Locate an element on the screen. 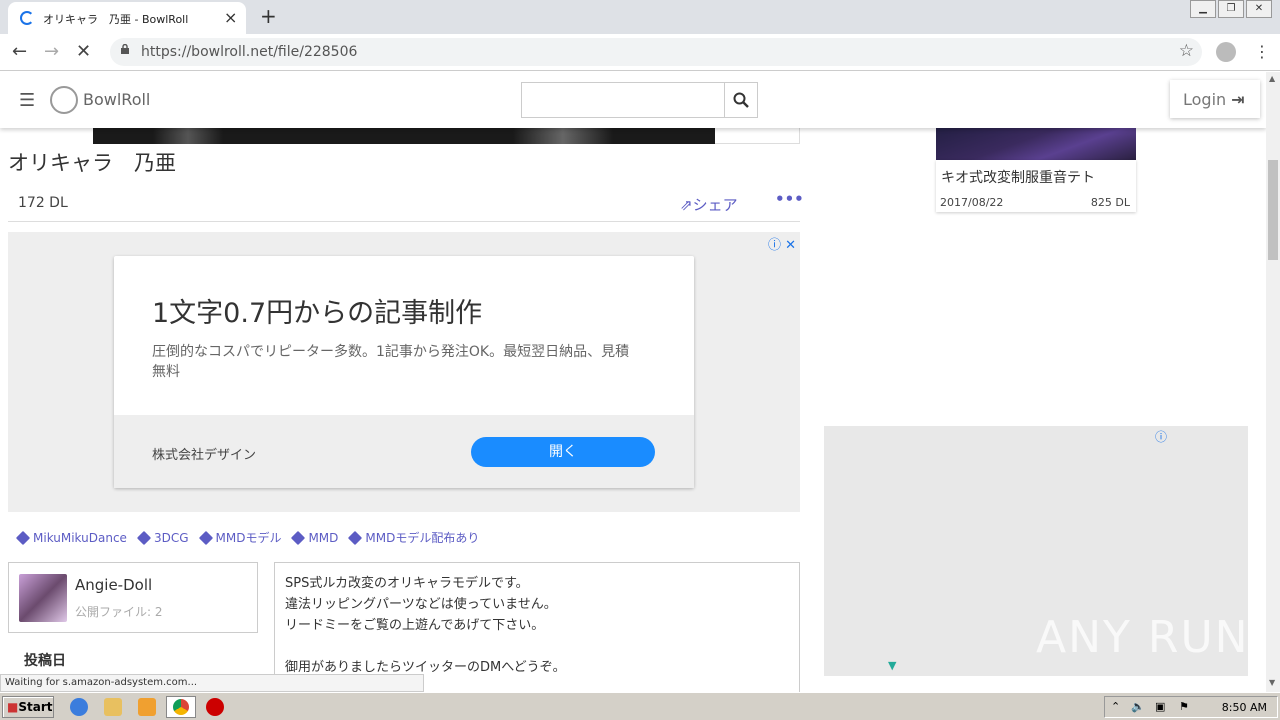 This screenshot has width=1280, height=720. tag-item: MikuMikuDance is located at coordinates (71, 537).